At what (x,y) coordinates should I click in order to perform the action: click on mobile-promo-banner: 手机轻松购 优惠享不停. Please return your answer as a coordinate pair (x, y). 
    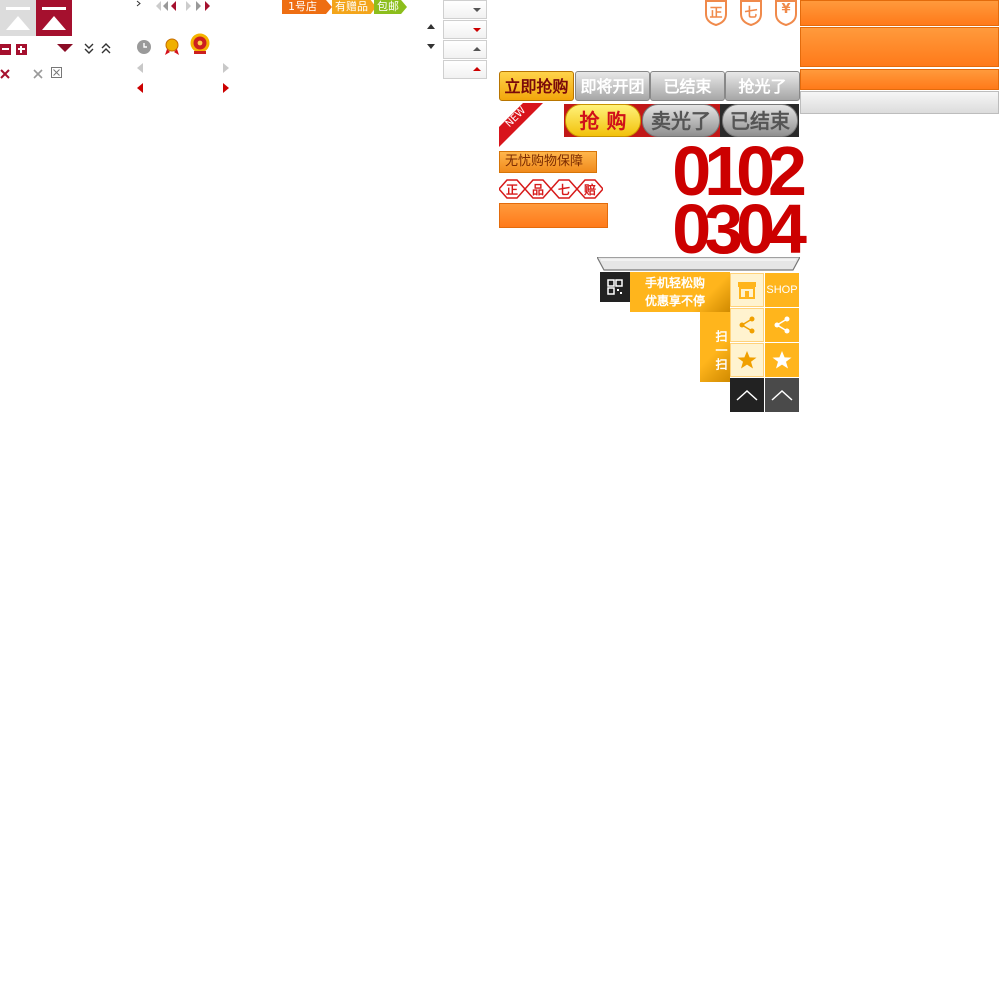
    Looking at the image, I should click on (680, 292).